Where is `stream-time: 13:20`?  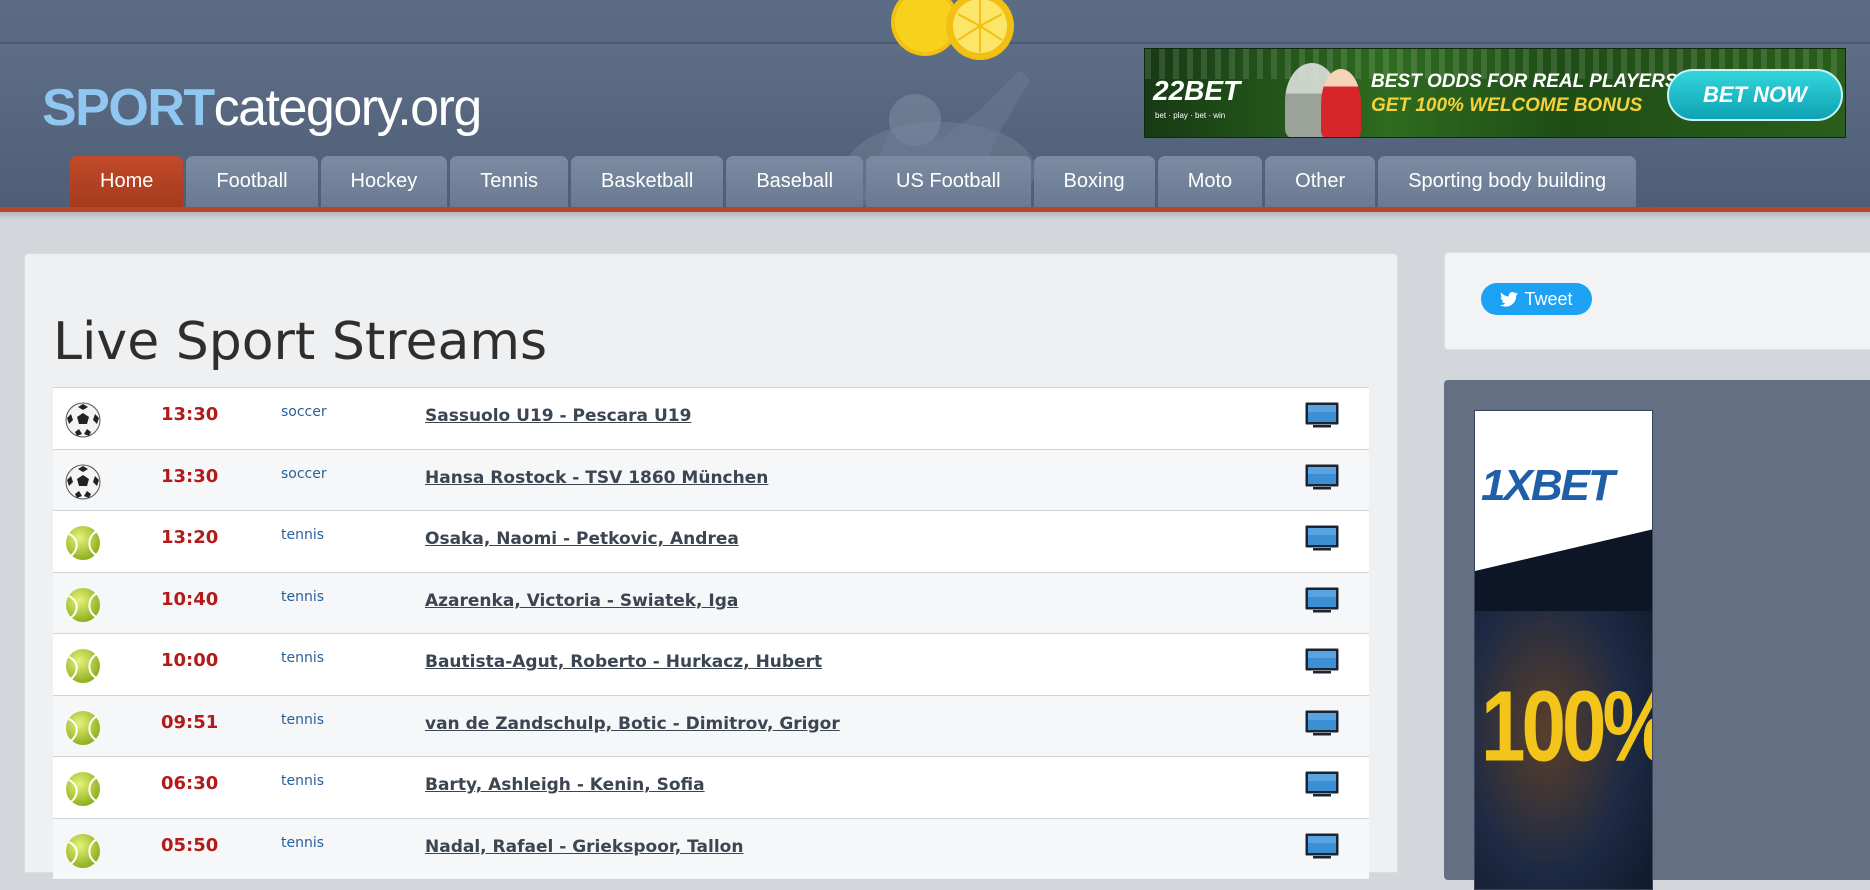 stream-time: 13:20 is located at coordinates (190, 537).